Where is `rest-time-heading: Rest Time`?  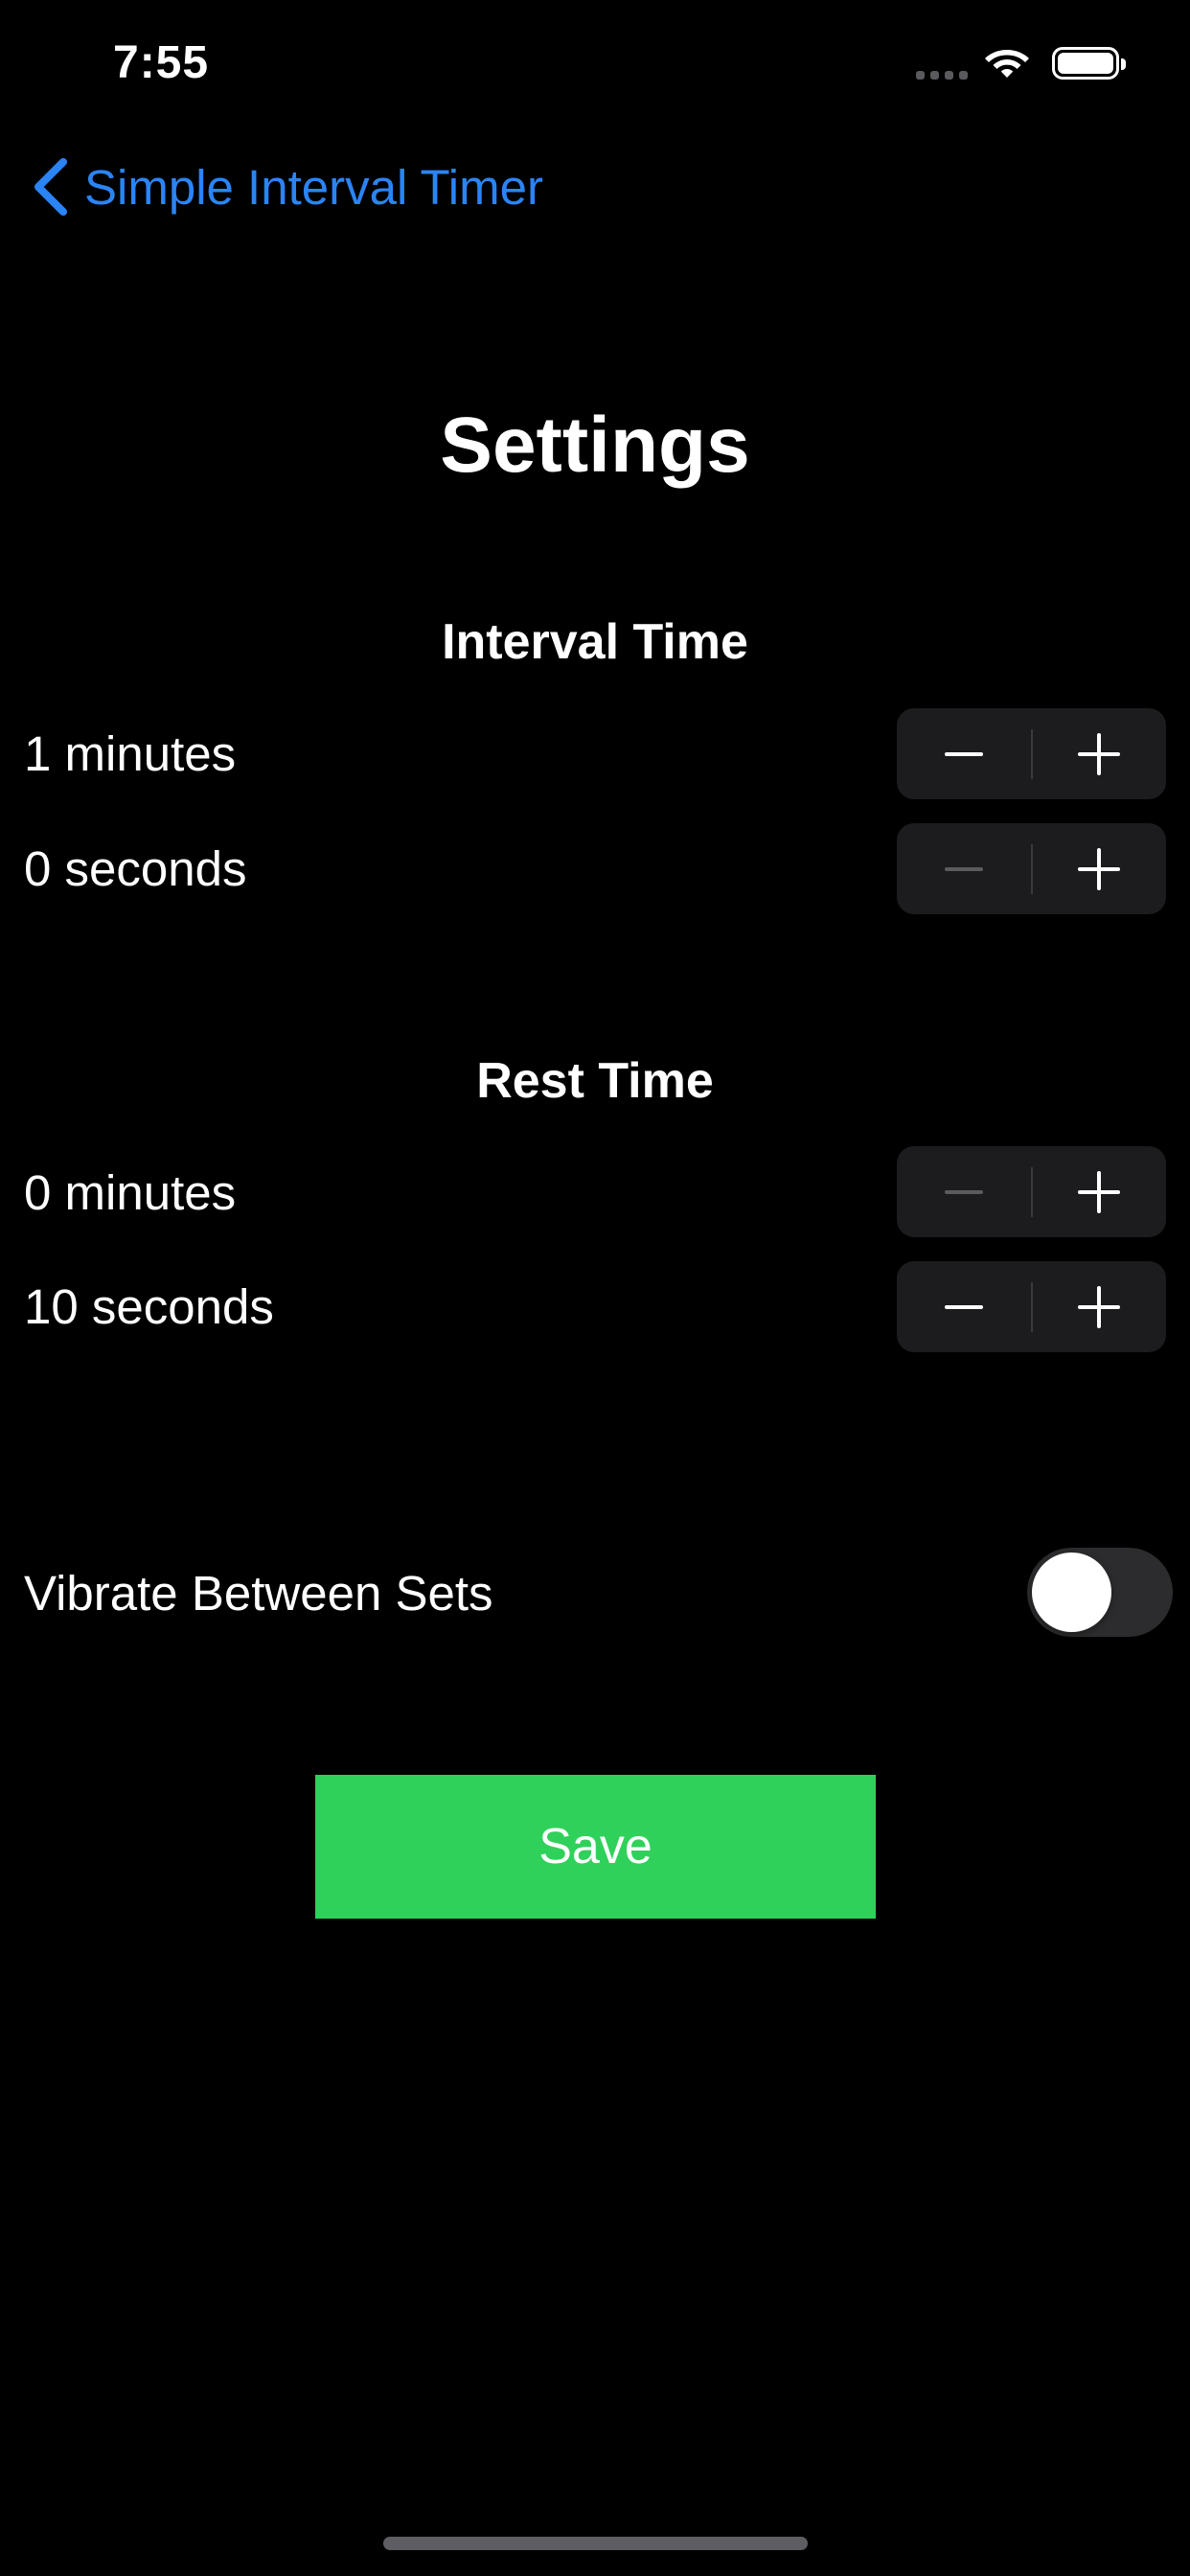
rest-time-heading: Rest Time is located at coordinates (595, 1081).